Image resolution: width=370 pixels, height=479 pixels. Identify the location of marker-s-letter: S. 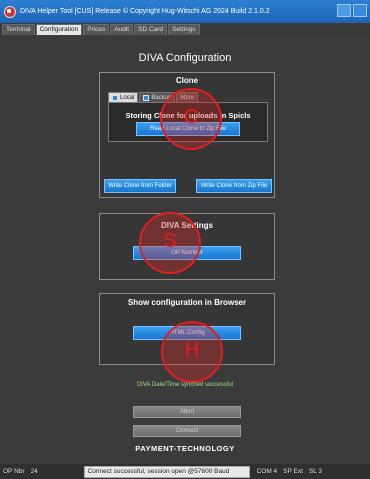
(170, 241).